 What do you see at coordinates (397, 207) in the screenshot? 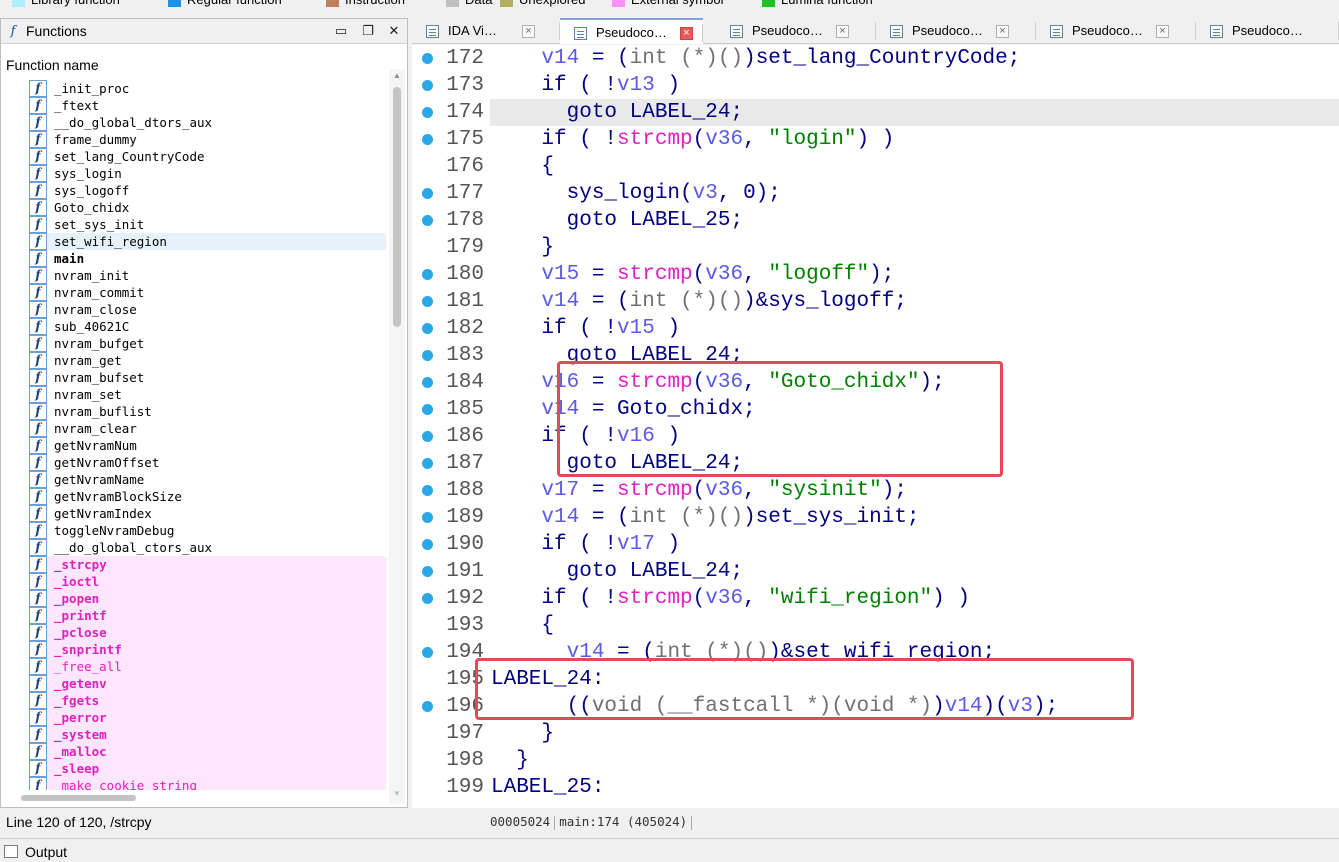
I see `scrollbar-thumb` at bounding box center [397, 207].